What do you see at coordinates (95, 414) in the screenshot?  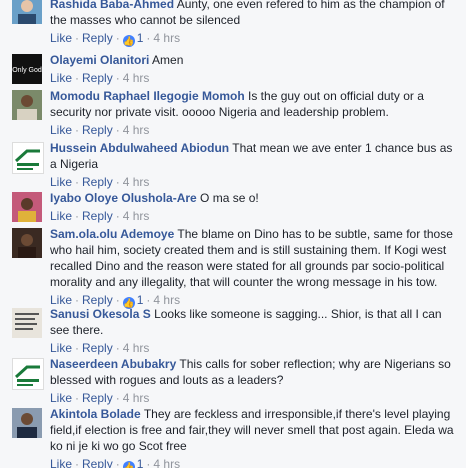 I see `comment-author: Akintola Bolade` at bounding box center [95, 414].